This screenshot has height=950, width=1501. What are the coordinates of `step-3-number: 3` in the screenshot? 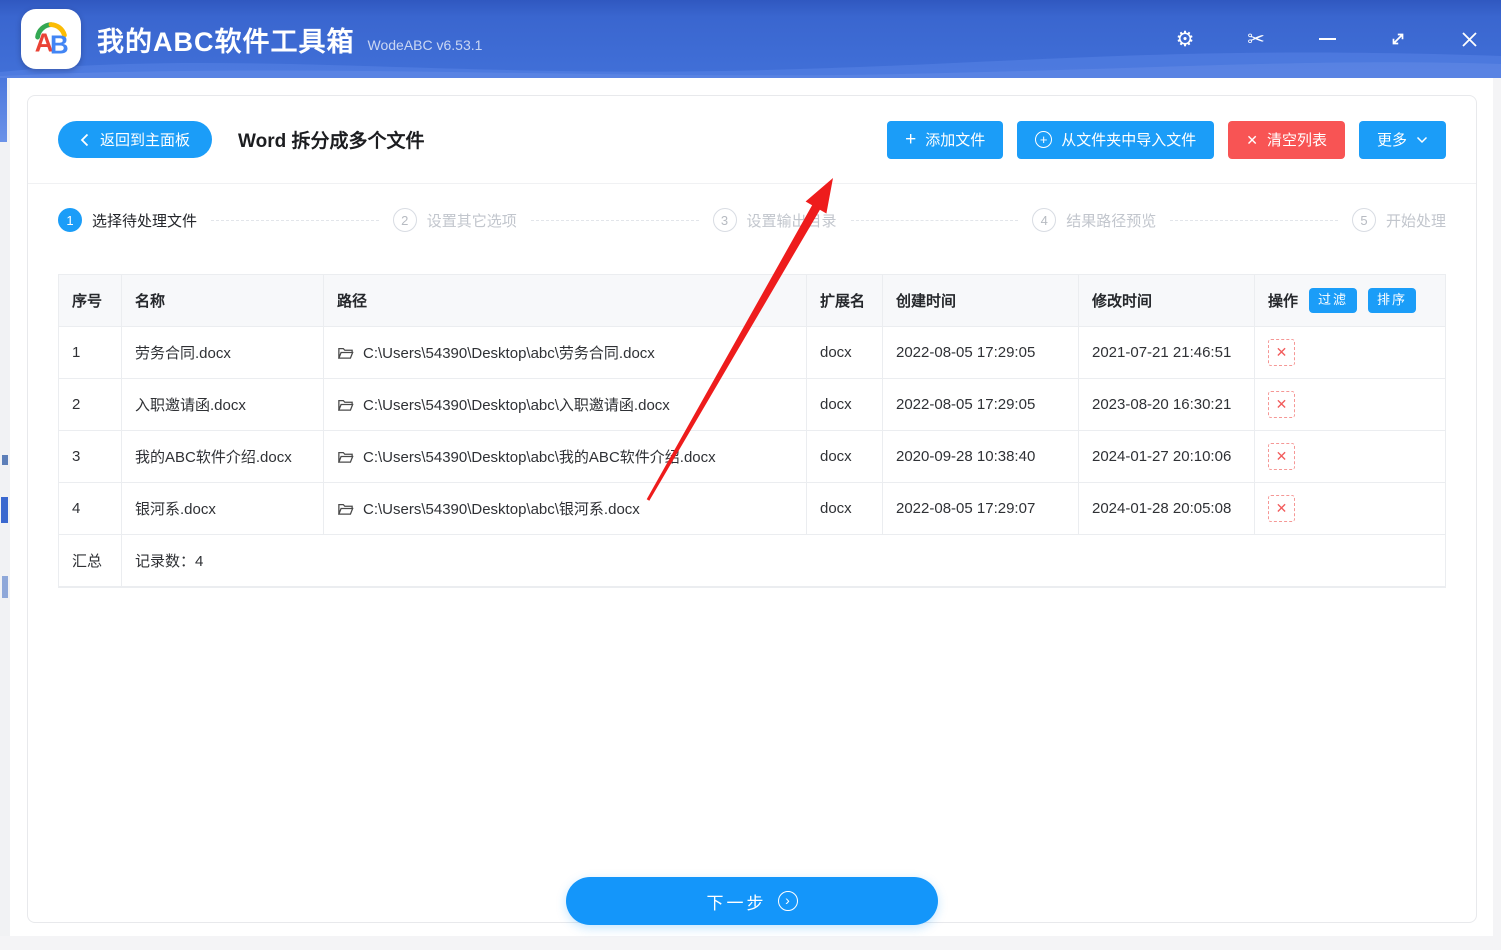 It's located at (724, 220).